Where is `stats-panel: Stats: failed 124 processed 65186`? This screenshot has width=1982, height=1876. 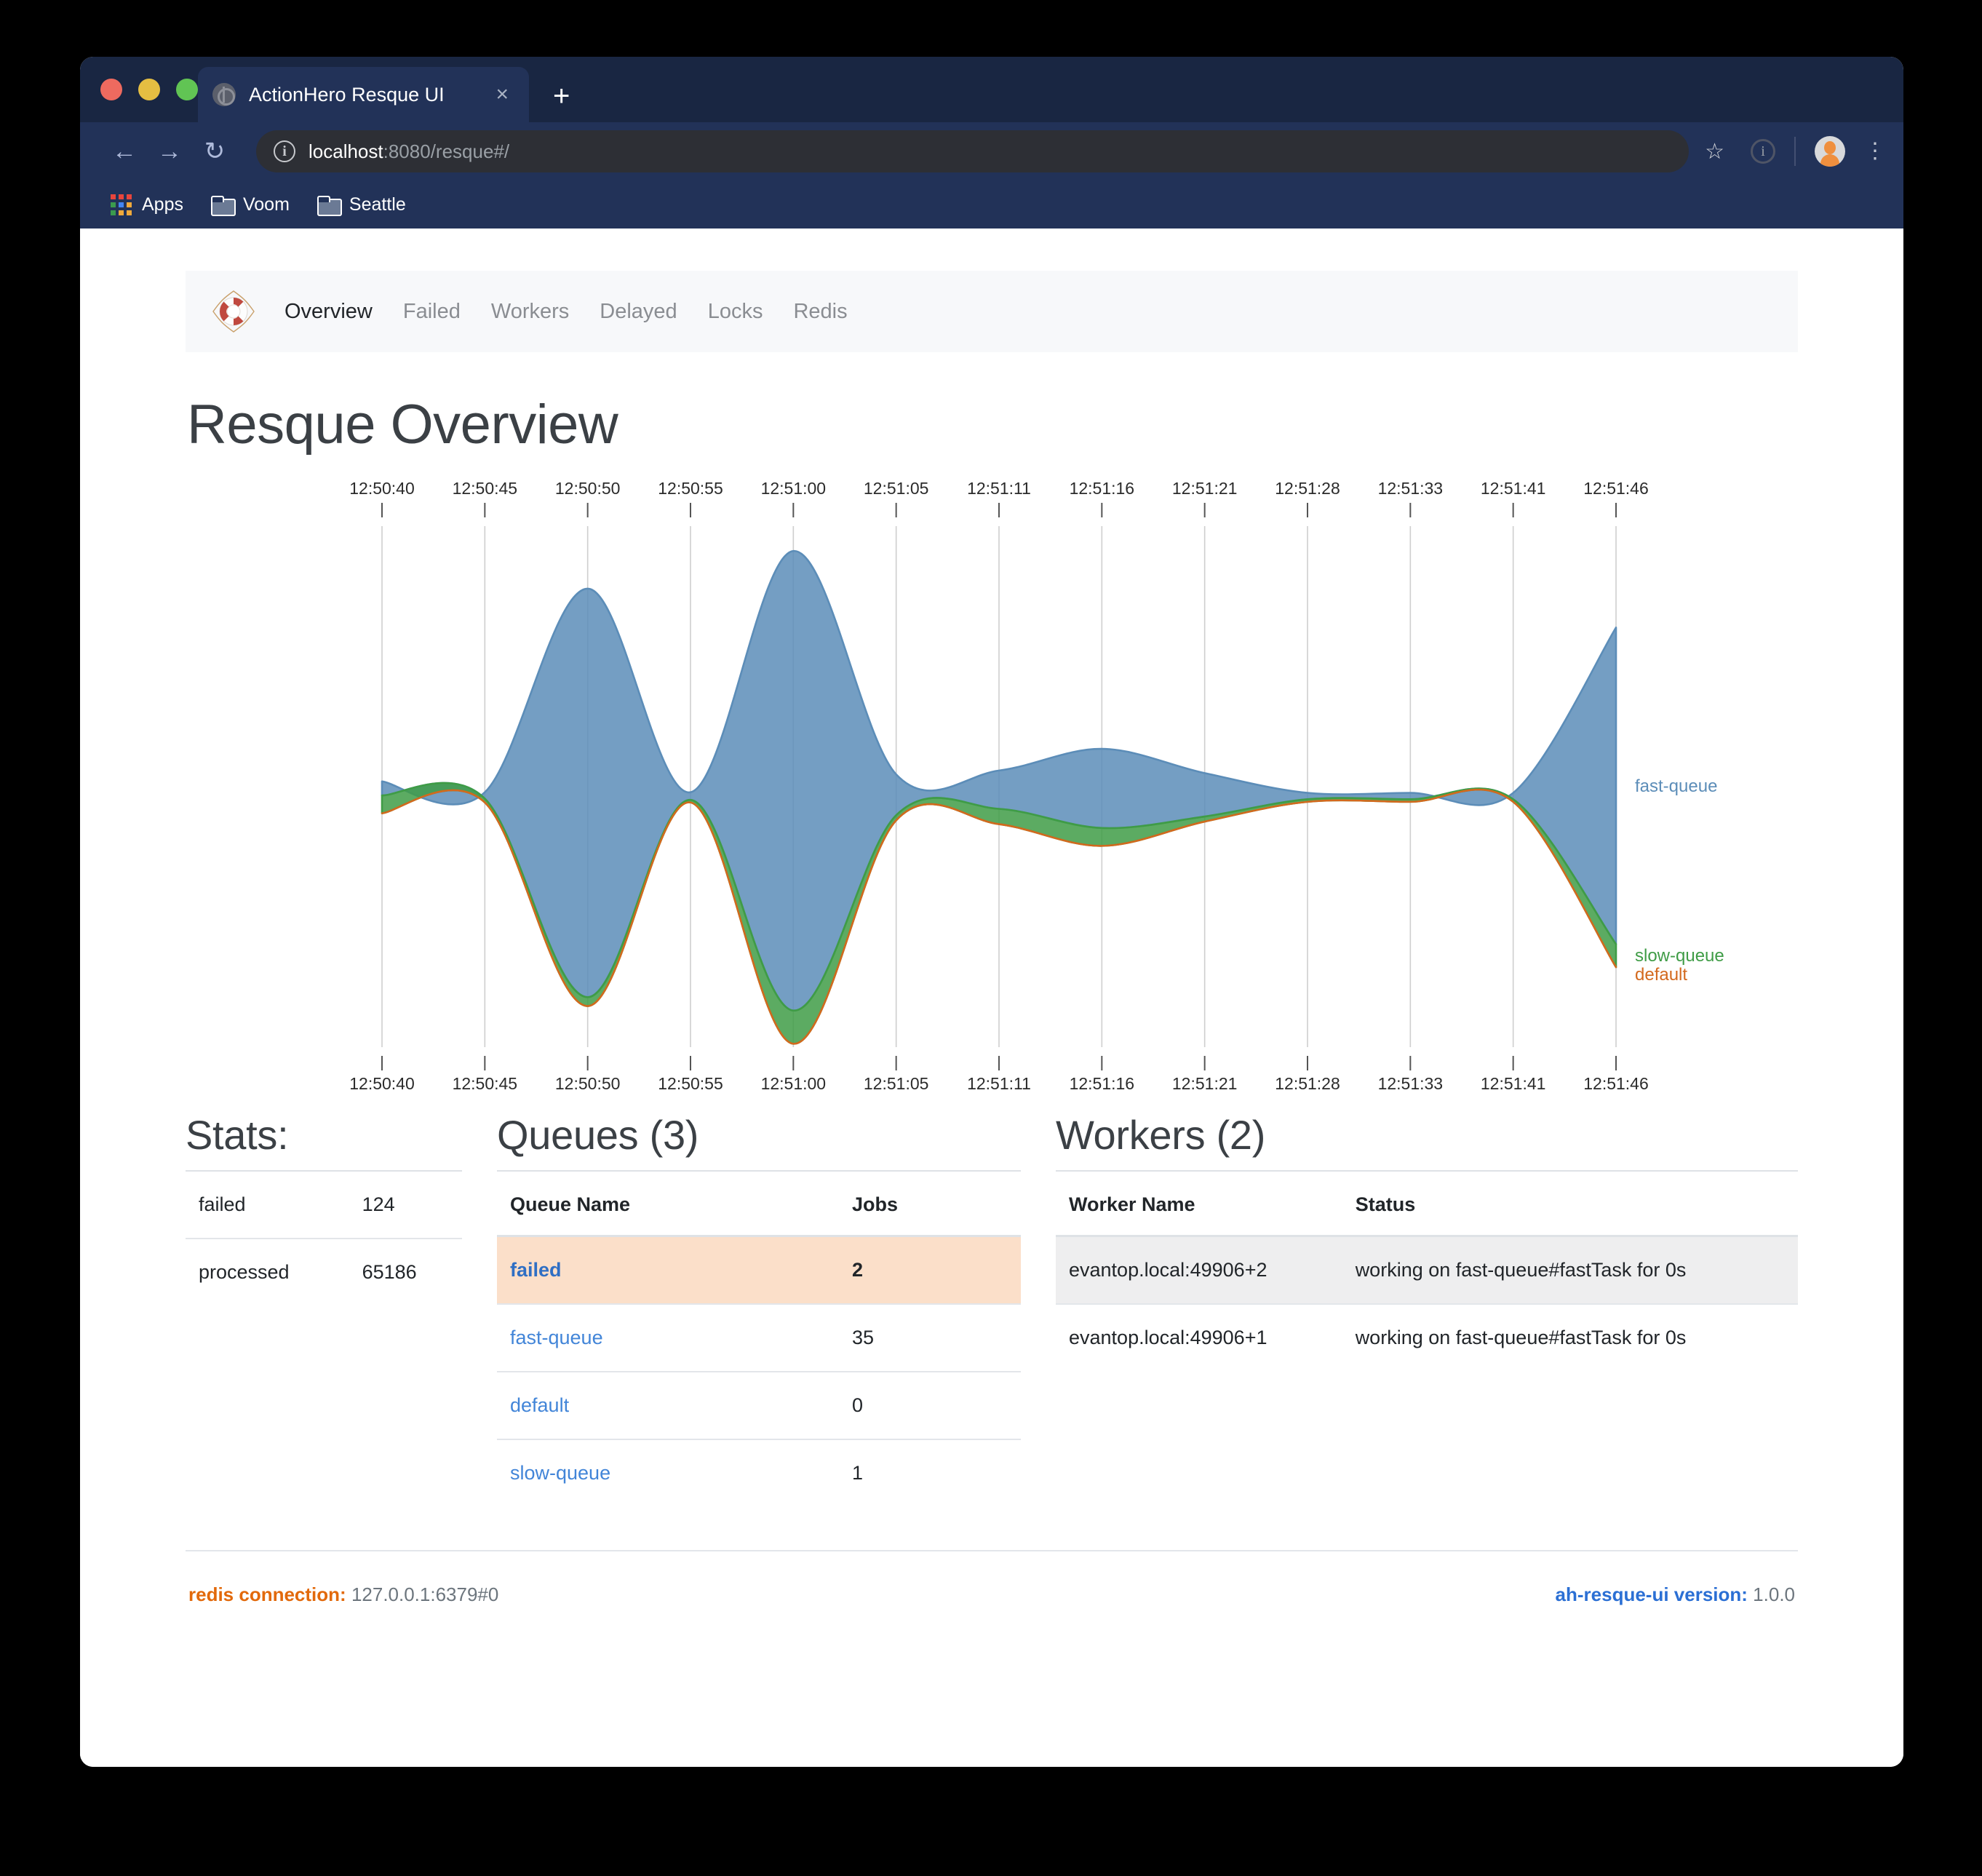 stats-panel: Stats: failed 124 processed 65186 is located at coordinates (324, 1308).